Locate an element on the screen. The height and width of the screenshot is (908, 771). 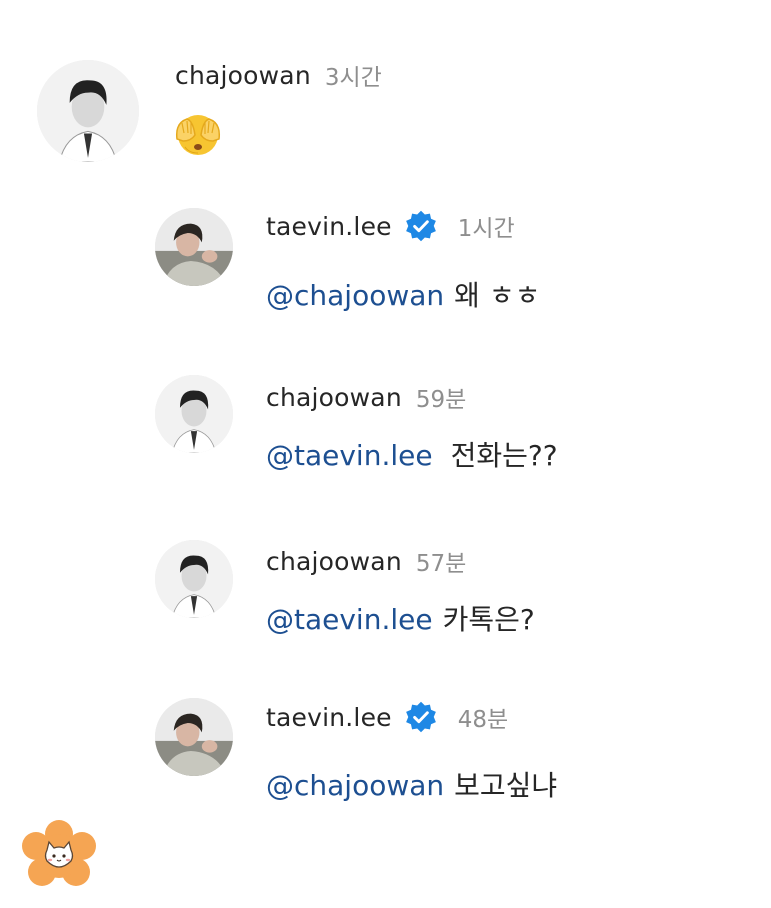
comment-4-body: @taevin.lee 카톡은? is located at coordinates (400, 618).